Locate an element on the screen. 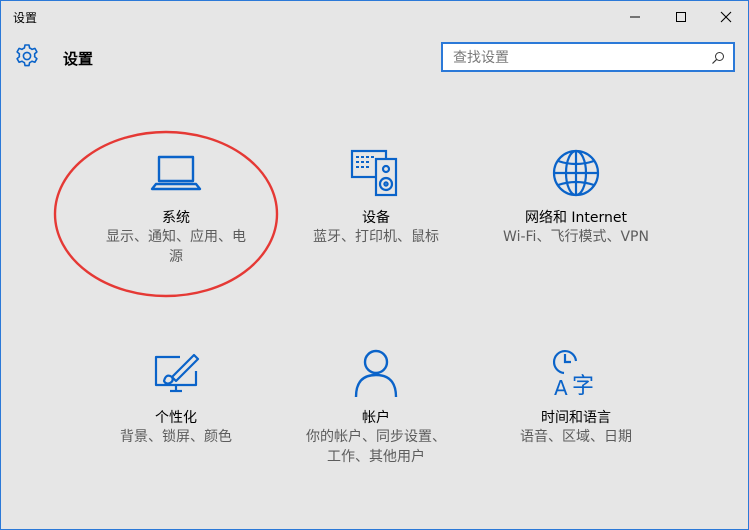  minimize-icon is located at coordinates (635, 17).